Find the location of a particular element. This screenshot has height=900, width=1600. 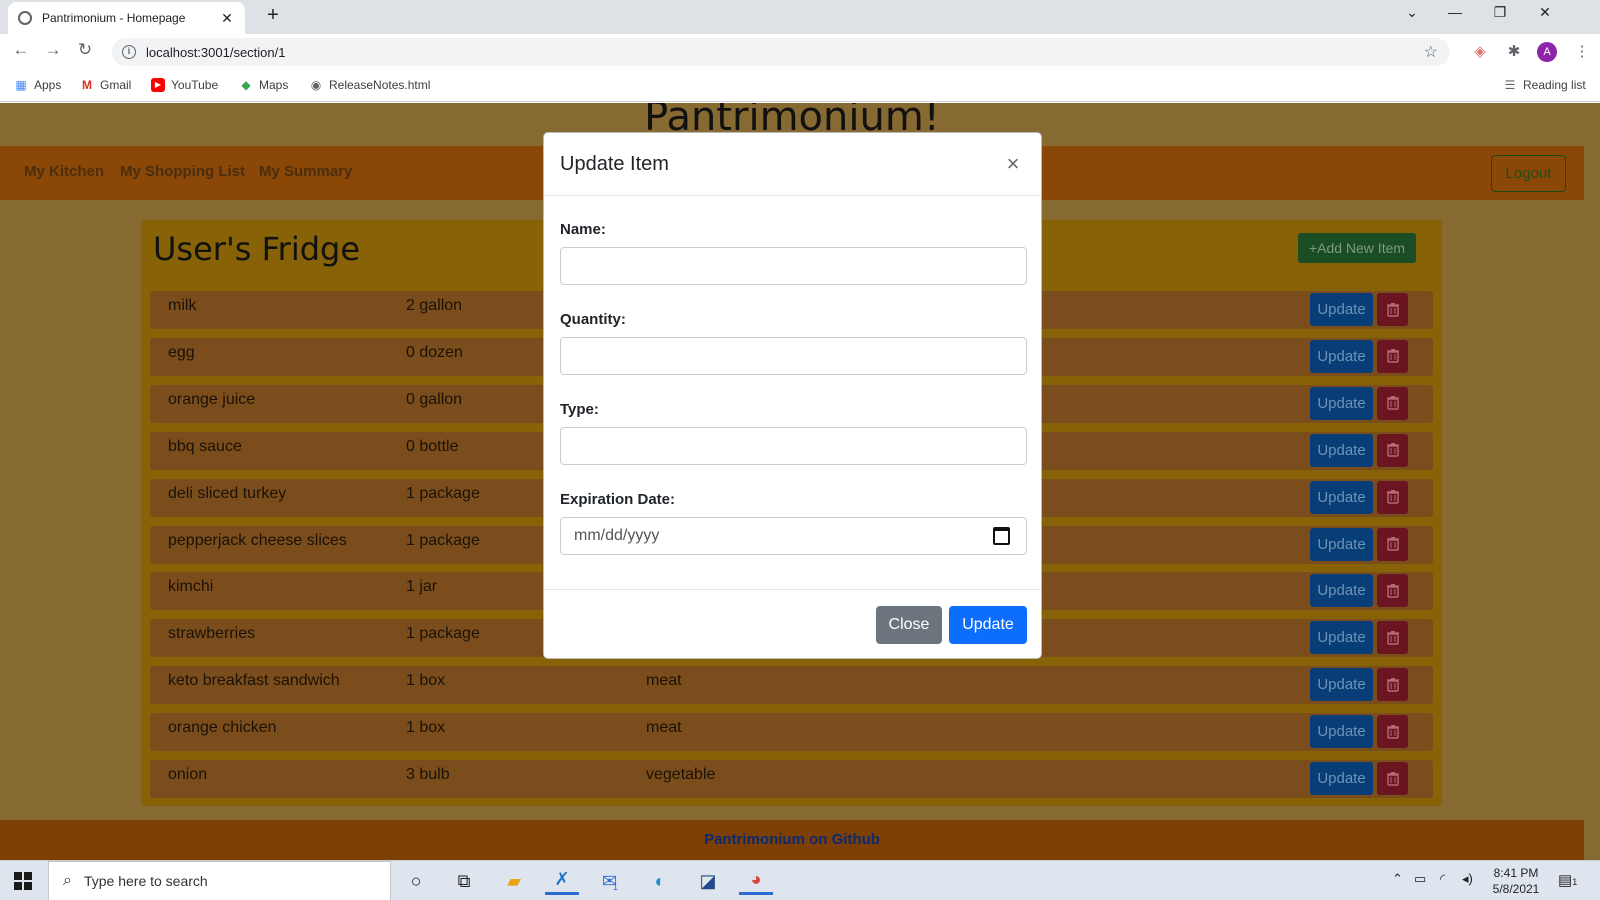

reading-list-label: Reading list is located at coordinates (1554, 85).